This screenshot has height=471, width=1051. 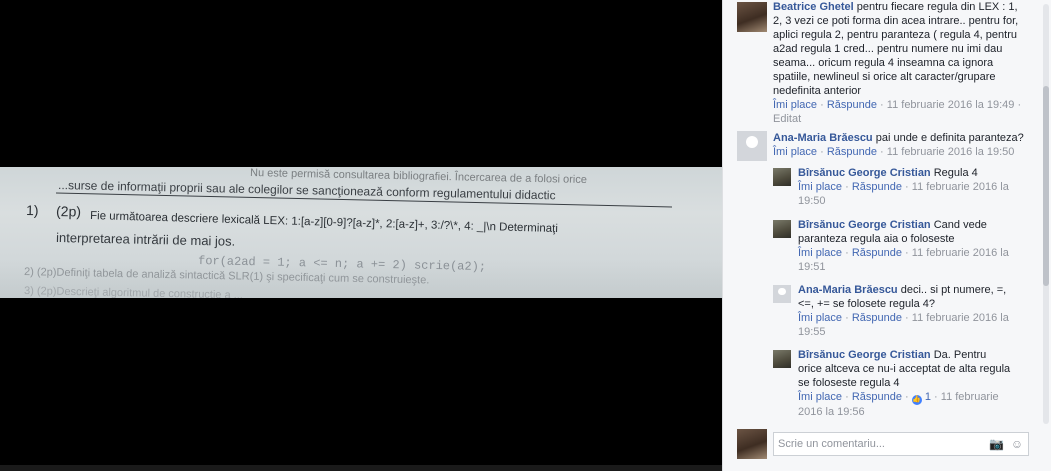 I want to click on scrollbar-thumb, so click(x=1046, y=186).